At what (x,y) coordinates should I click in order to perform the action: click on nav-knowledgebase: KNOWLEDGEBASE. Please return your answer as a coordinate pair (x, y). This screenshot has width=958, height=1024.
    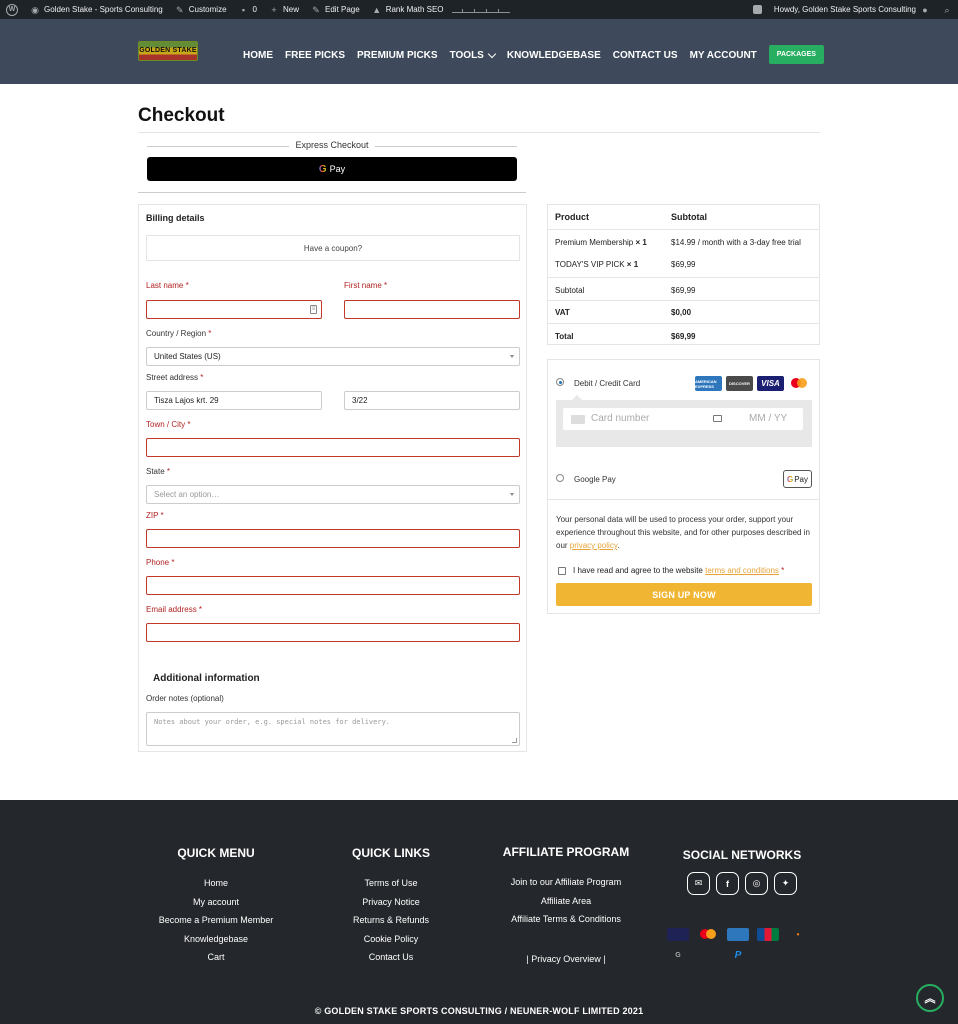
    Looking at the image, I should click on (554, 55).